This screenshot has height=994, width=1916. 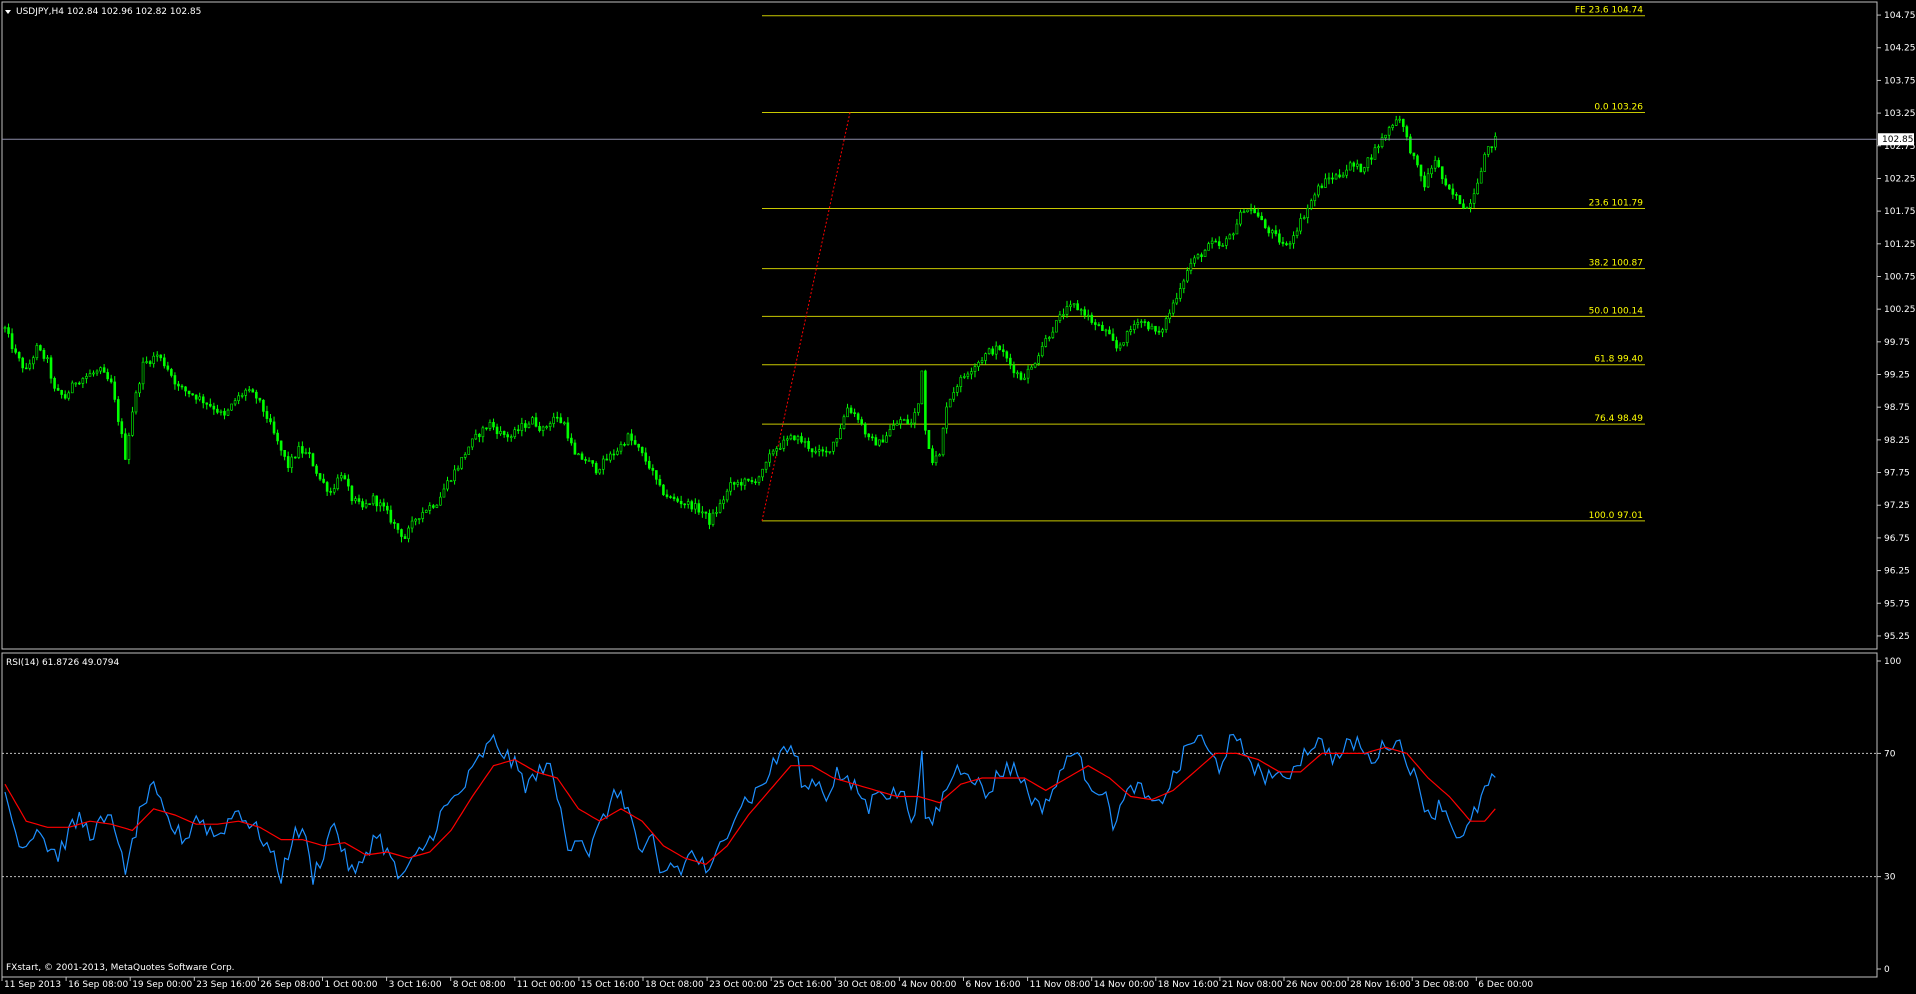 I want to click on fib-level-label: 50.0 100.14, so click(x=1616, y=311).